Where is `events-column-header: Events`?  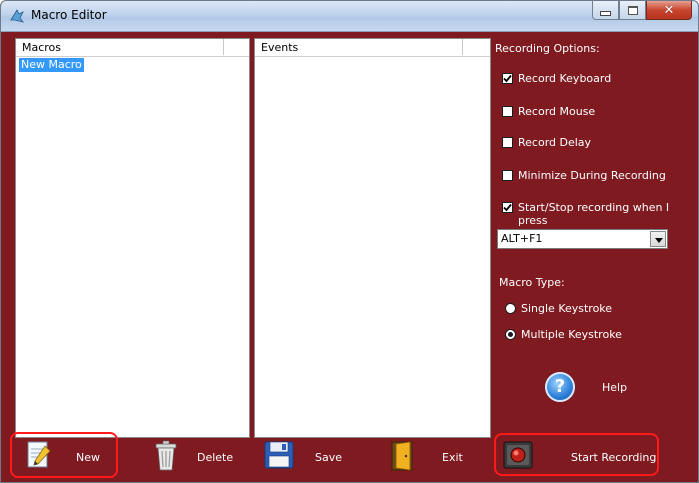
events-column-header: Events is located at coordinates (279, 47).